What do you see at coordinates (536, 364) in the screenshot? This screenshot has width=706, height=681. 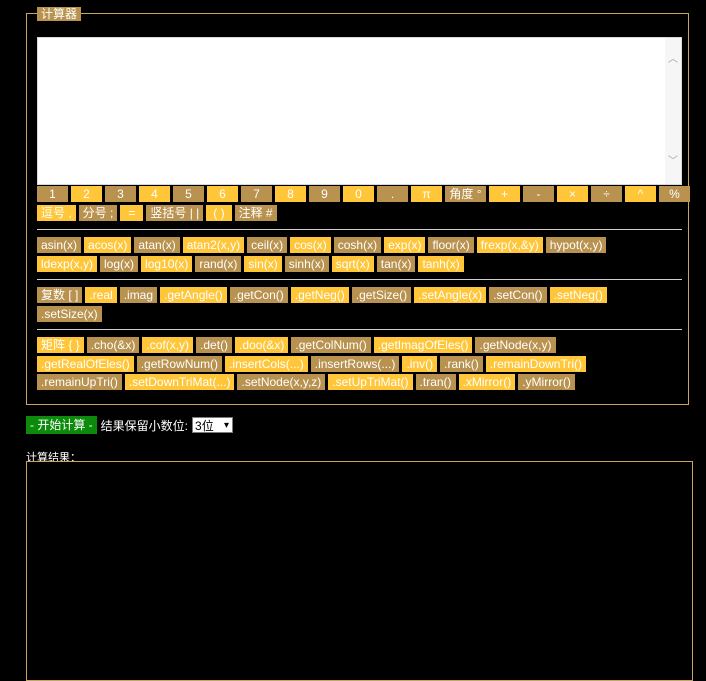 I see `matrix-remaindowntri: .remainDownTri()` at bounding box center [536, 364].